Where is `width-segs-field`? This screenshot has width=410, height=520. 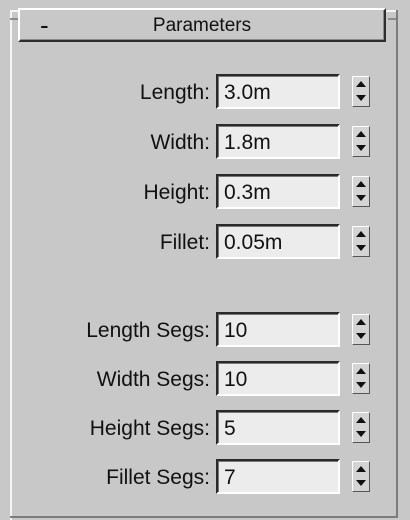 width-segs-field is located at coordinates (278, 378).